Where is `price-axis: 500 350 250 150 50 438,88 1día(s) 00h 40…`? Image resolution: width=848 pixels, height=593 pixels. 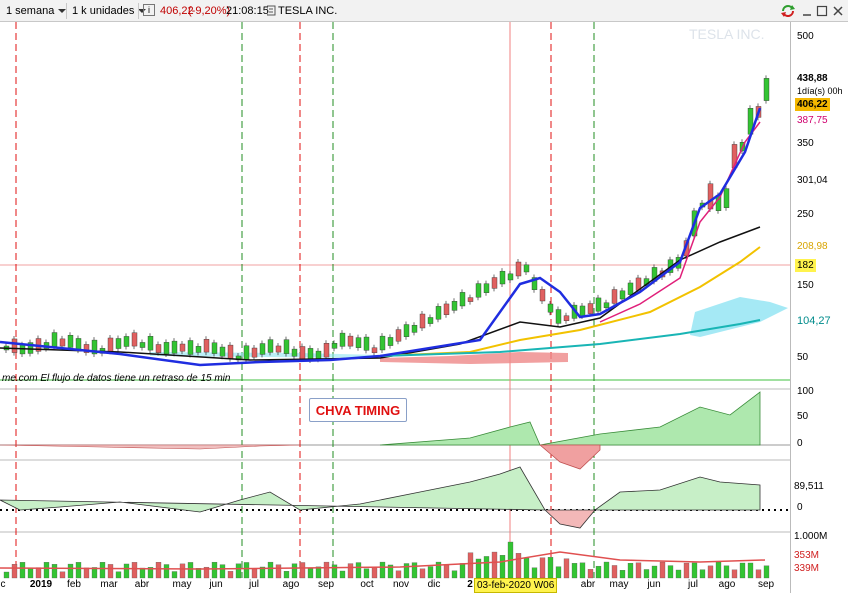
price-axis: 500 350 250 150 50 438,88 1día(s) 00h 40… is located at coordinates (819, 307).